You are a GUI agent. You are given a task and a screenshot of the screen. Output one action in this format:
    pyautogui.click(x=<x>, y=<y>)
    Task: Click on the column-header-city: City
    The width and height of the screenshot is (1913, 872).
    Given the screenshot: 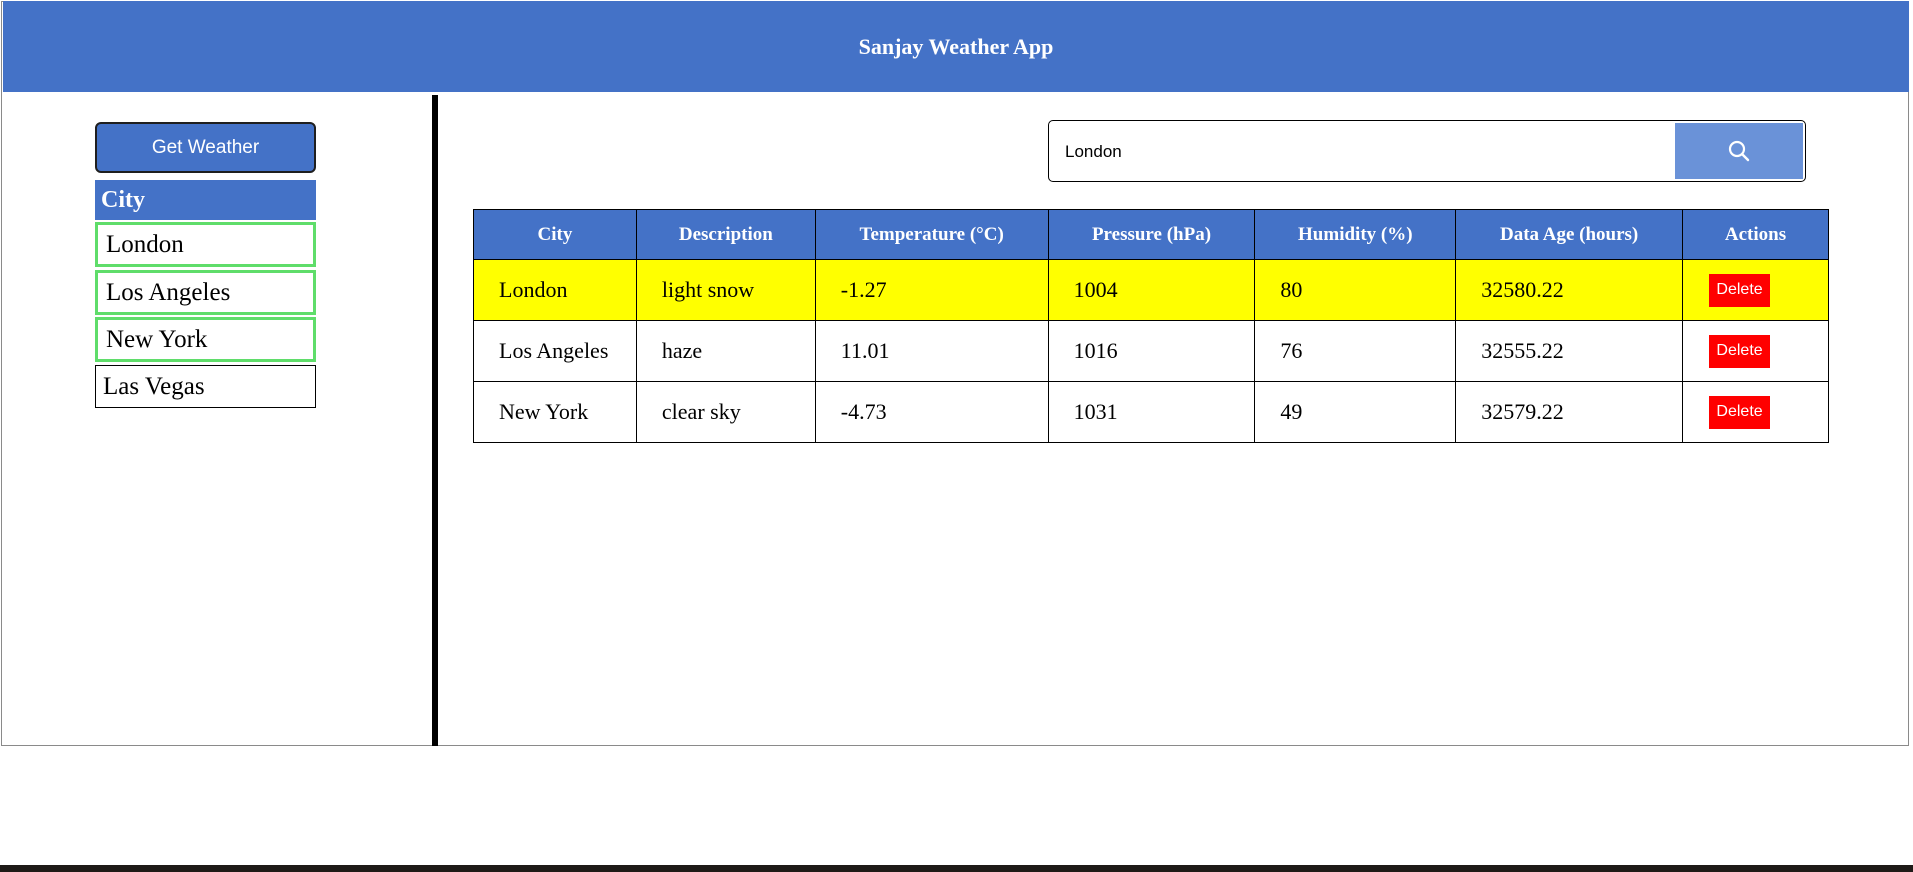 What is the action you would take?
    pyautogui.click(x=555, y=234)
    